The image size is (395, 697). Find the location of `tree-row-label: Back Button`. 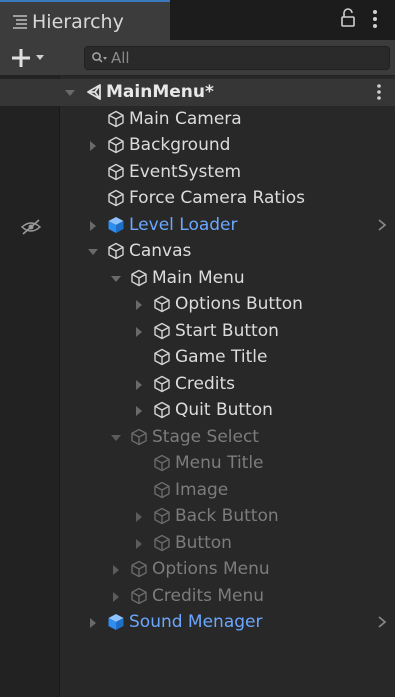

tree-row-label: Back Button is located at coordinates (227, 516).